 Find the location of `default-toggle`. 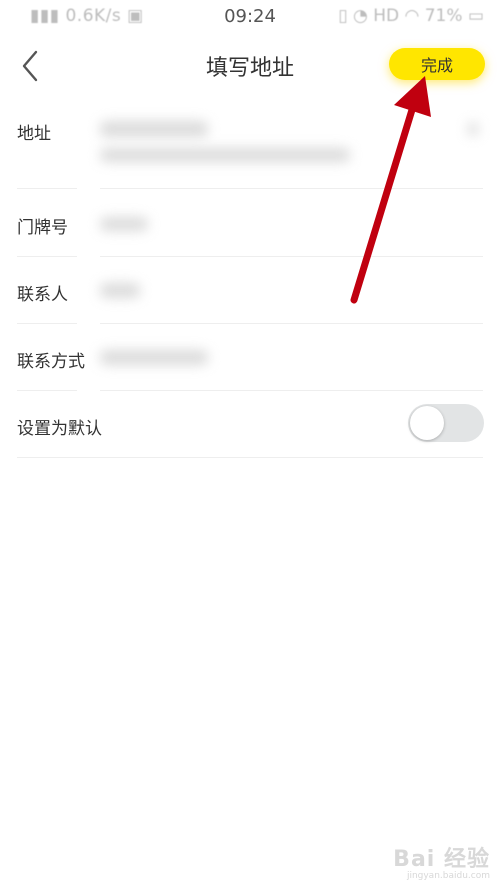

default-toggle is located at coordinates (446, 423).